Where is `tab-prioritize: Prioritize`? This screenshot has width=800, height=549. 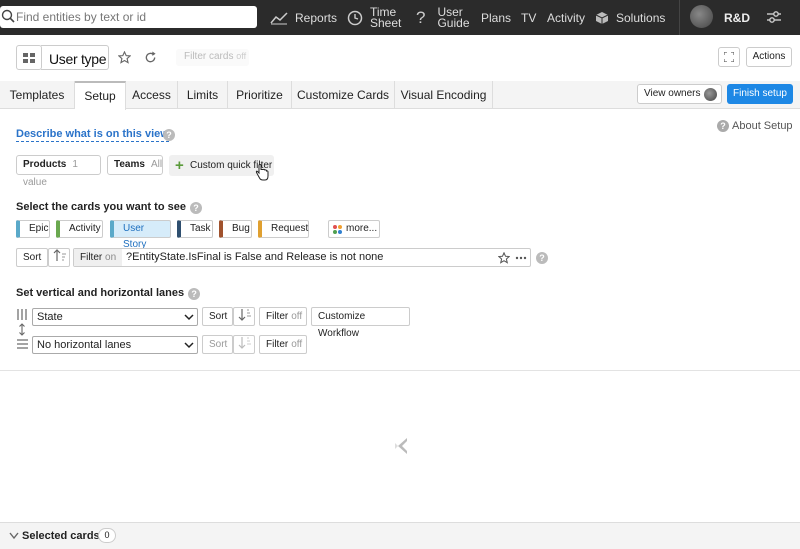
tab-prioritize: Prioritize is located at coordinates (260, 95).